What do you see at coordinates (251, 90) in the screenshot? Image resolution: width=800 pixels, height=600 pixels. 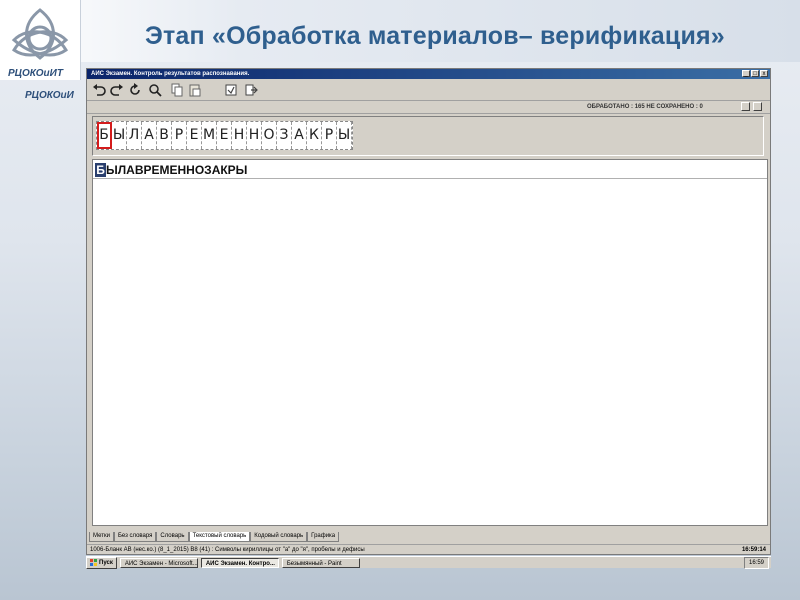 I see `export-icon` at bounding box center [251, 90].